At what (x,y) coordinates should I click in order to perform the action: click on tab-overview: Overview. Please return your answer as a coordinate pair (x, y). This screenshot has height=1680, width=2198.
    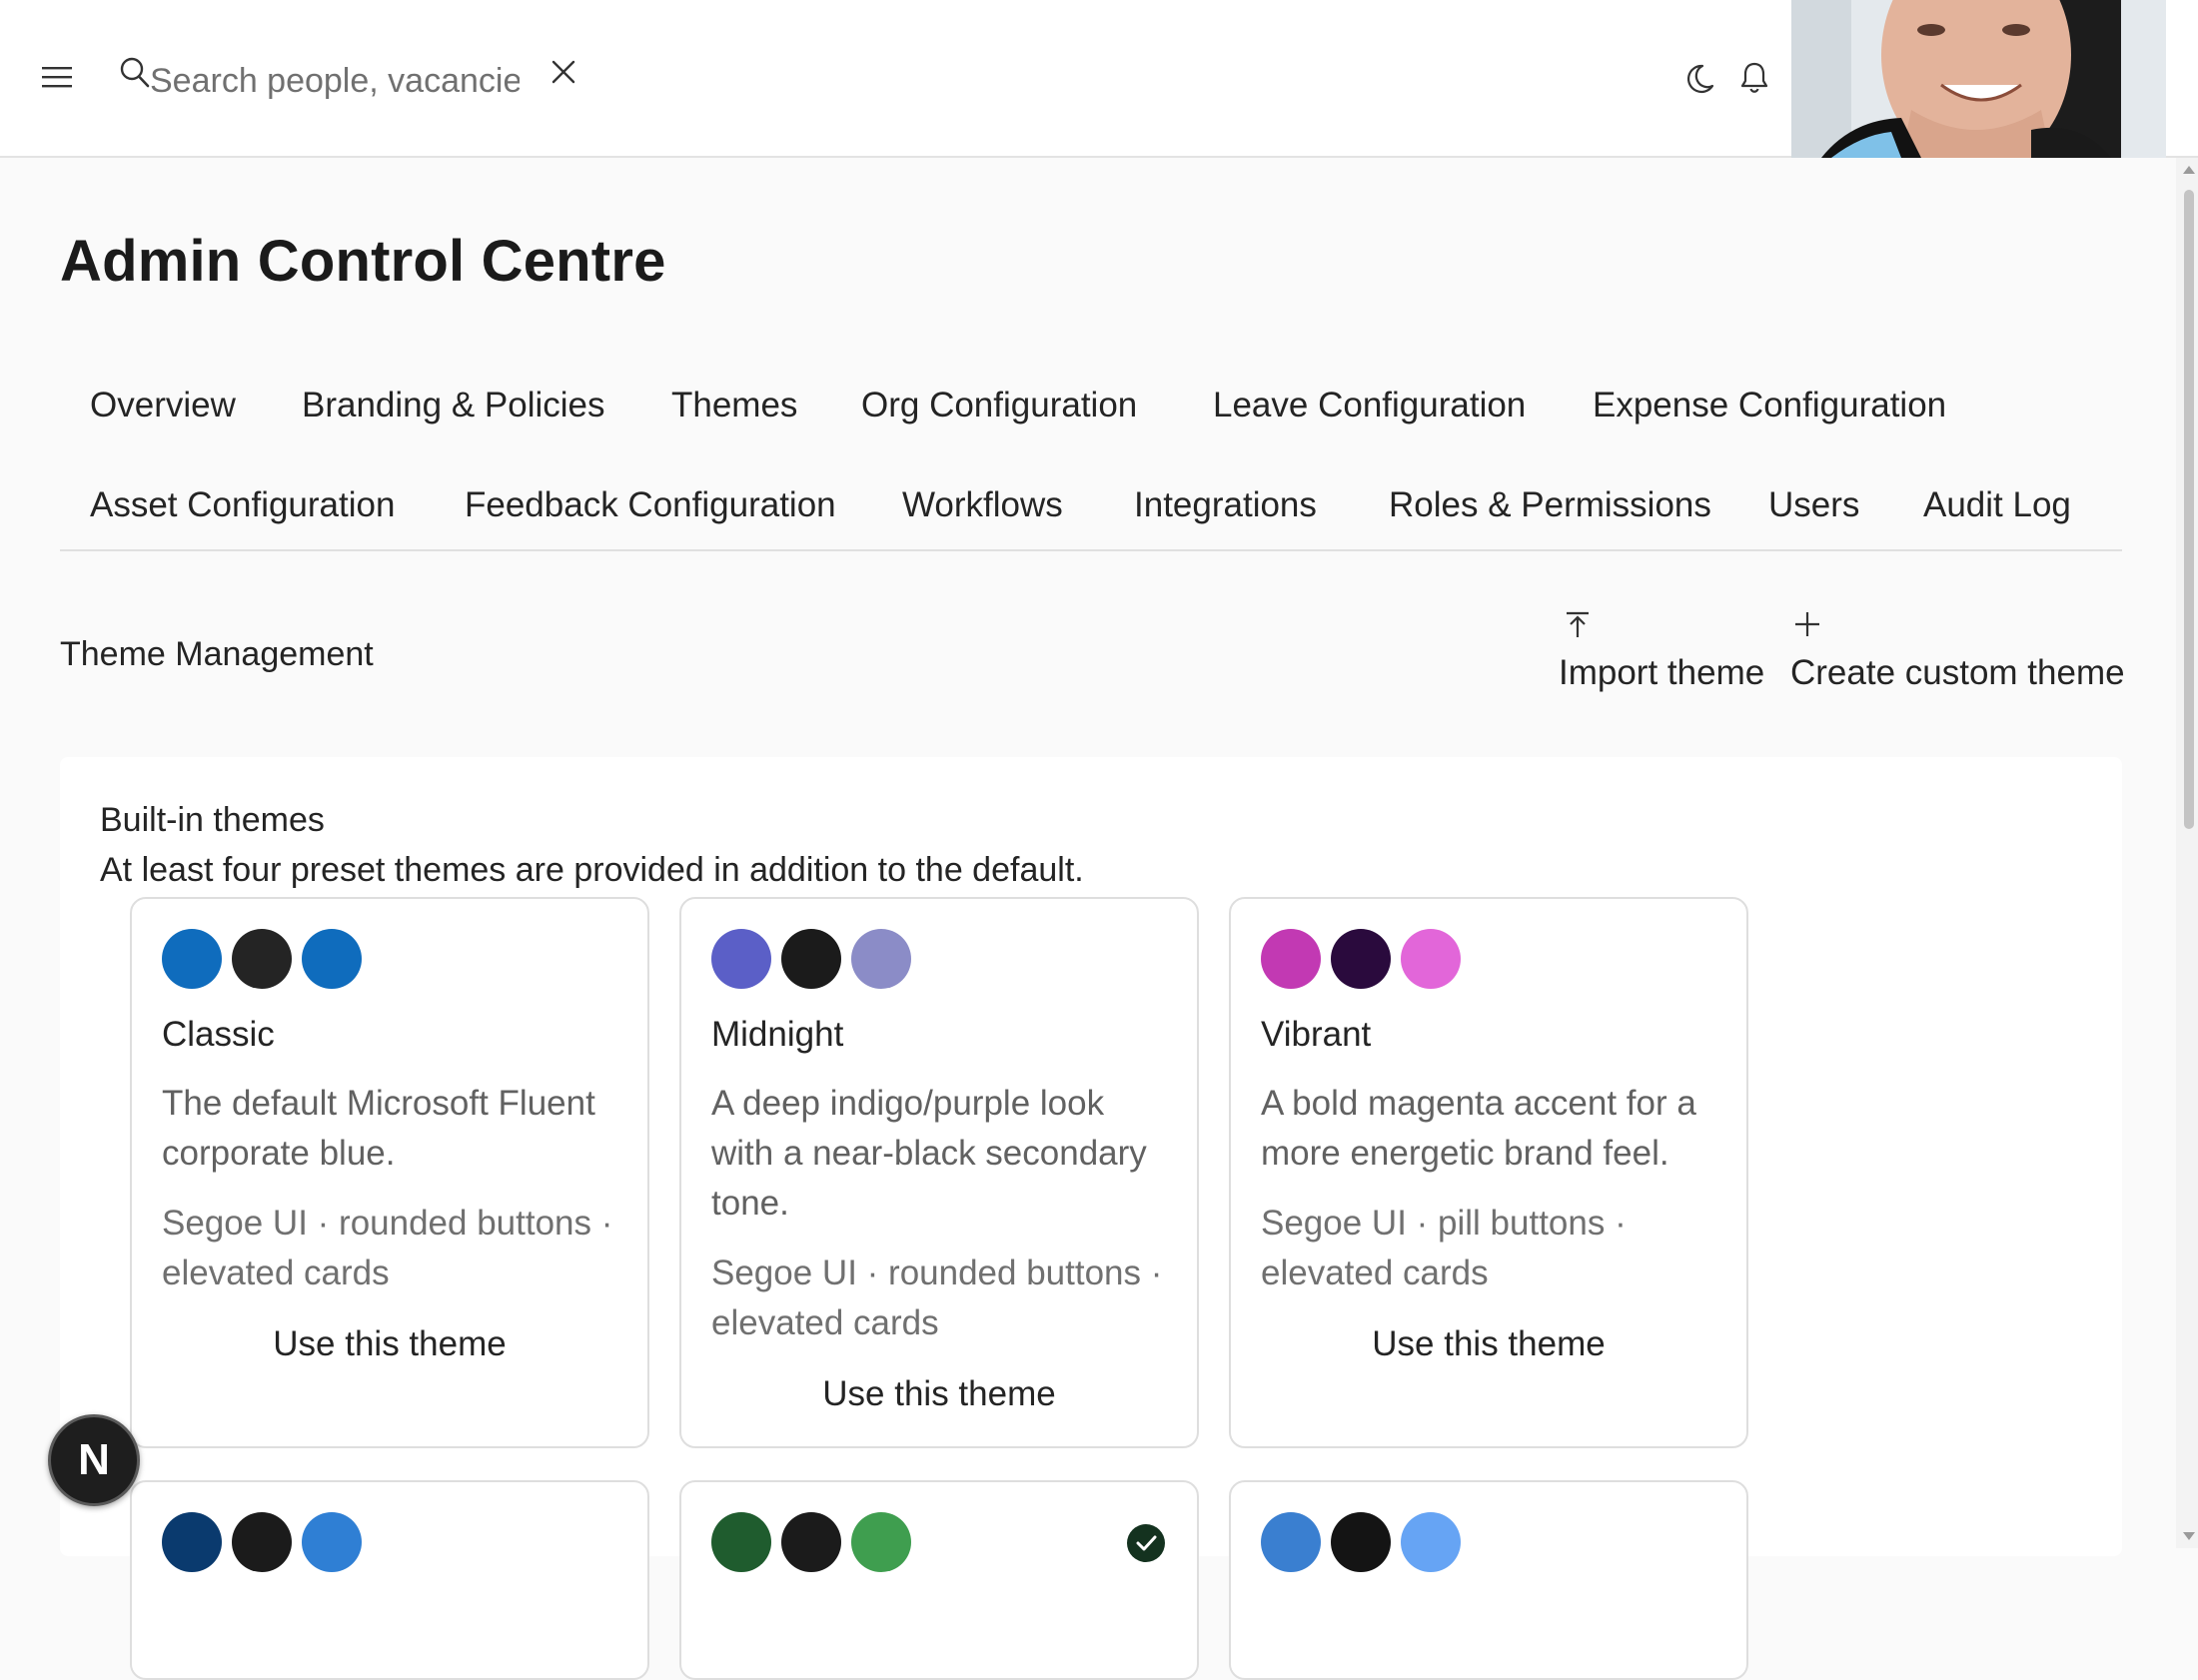
    Looking at the image, I should click on (163, 405).